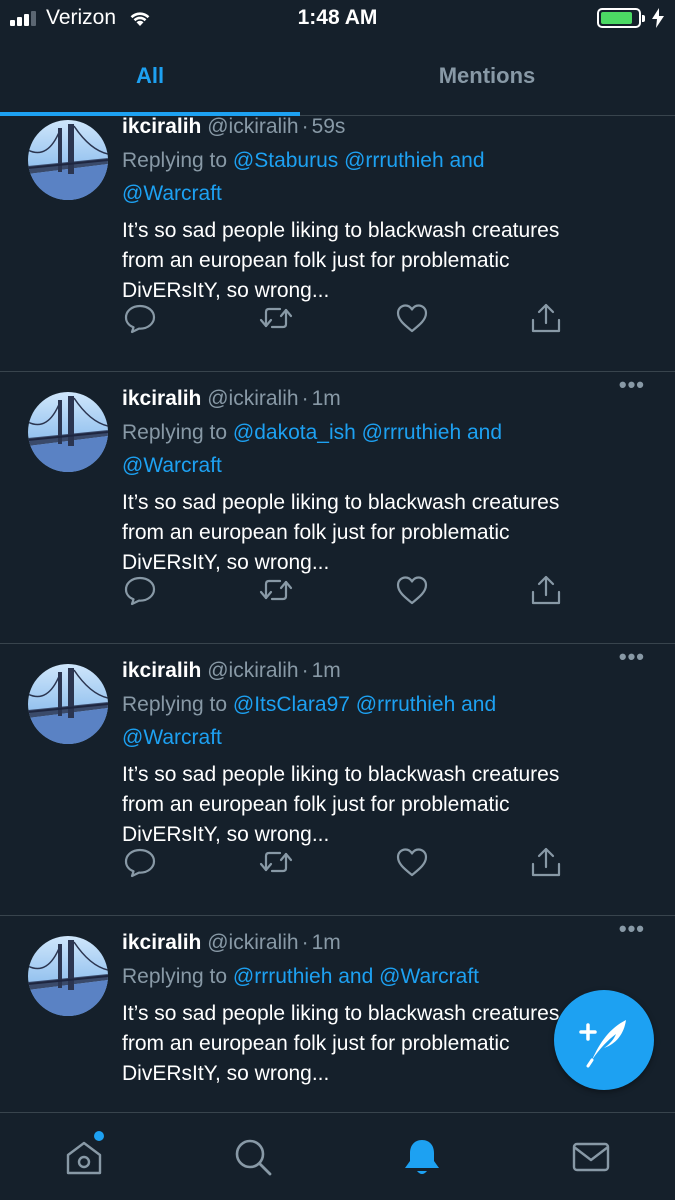  I want to click on tab-all: All, so click(150, 76).